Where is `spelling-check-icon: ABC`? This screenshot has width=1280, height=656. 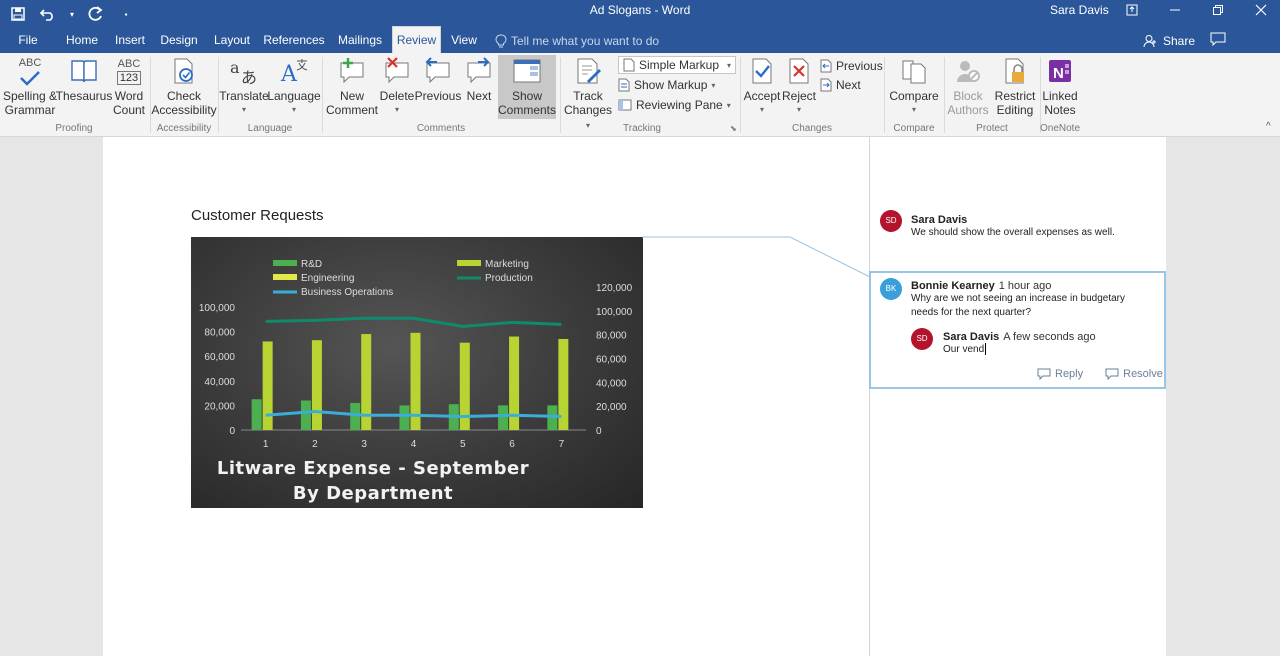 spelling-check-icon: ABC is located at coordinates (30, 71).